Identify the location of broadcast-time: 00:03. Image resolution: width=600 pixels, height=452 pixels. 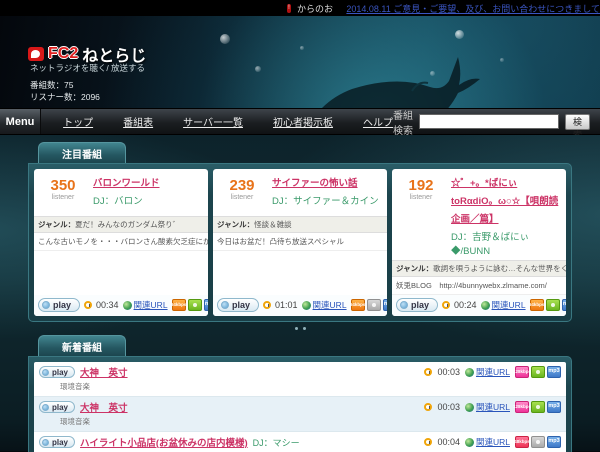
(448, 407).